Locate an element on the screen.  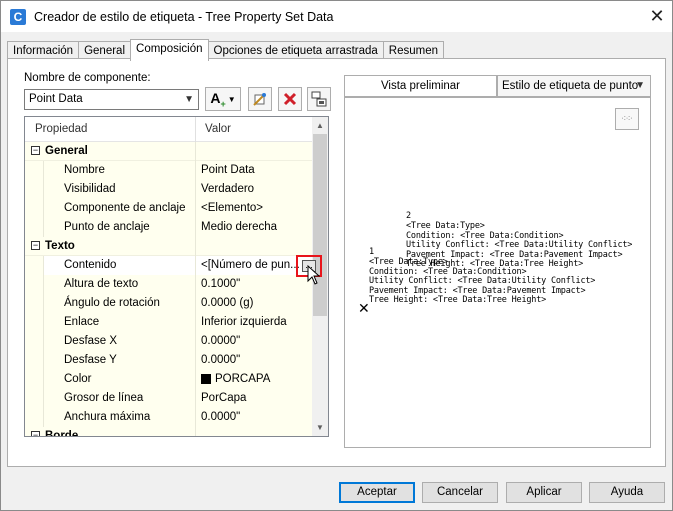
property-value: Medio derecha is located at coordinates (254, 227).